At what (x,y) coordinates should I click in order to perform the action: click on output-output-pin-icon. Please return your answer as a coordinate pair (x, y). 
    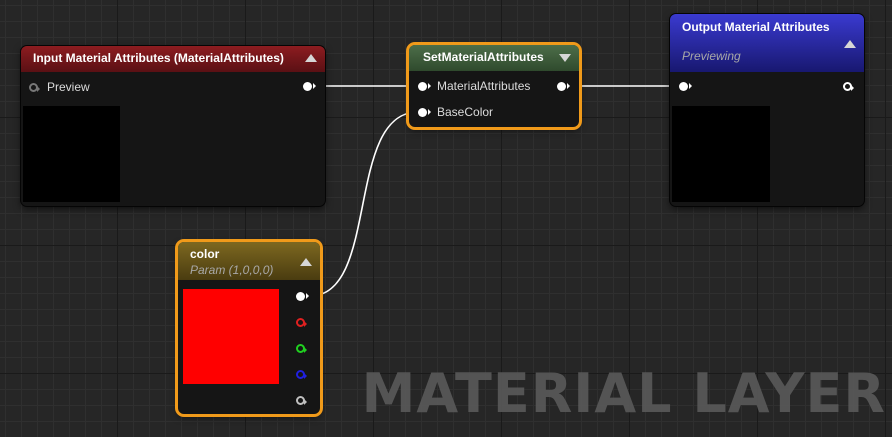
    Looking at the image, I should click on (848, 86).